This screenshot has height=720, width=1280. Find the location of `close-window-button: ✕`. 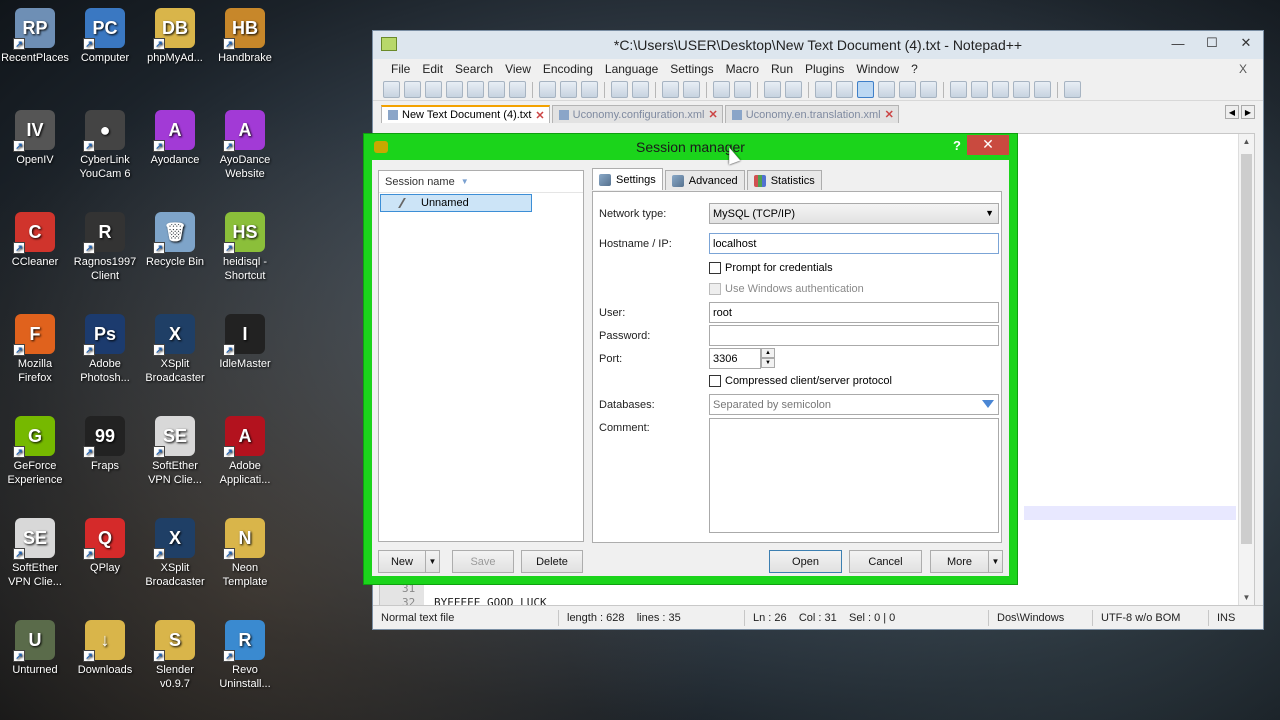

close-window-button: ✕ is located at coordinates (1246, 43).